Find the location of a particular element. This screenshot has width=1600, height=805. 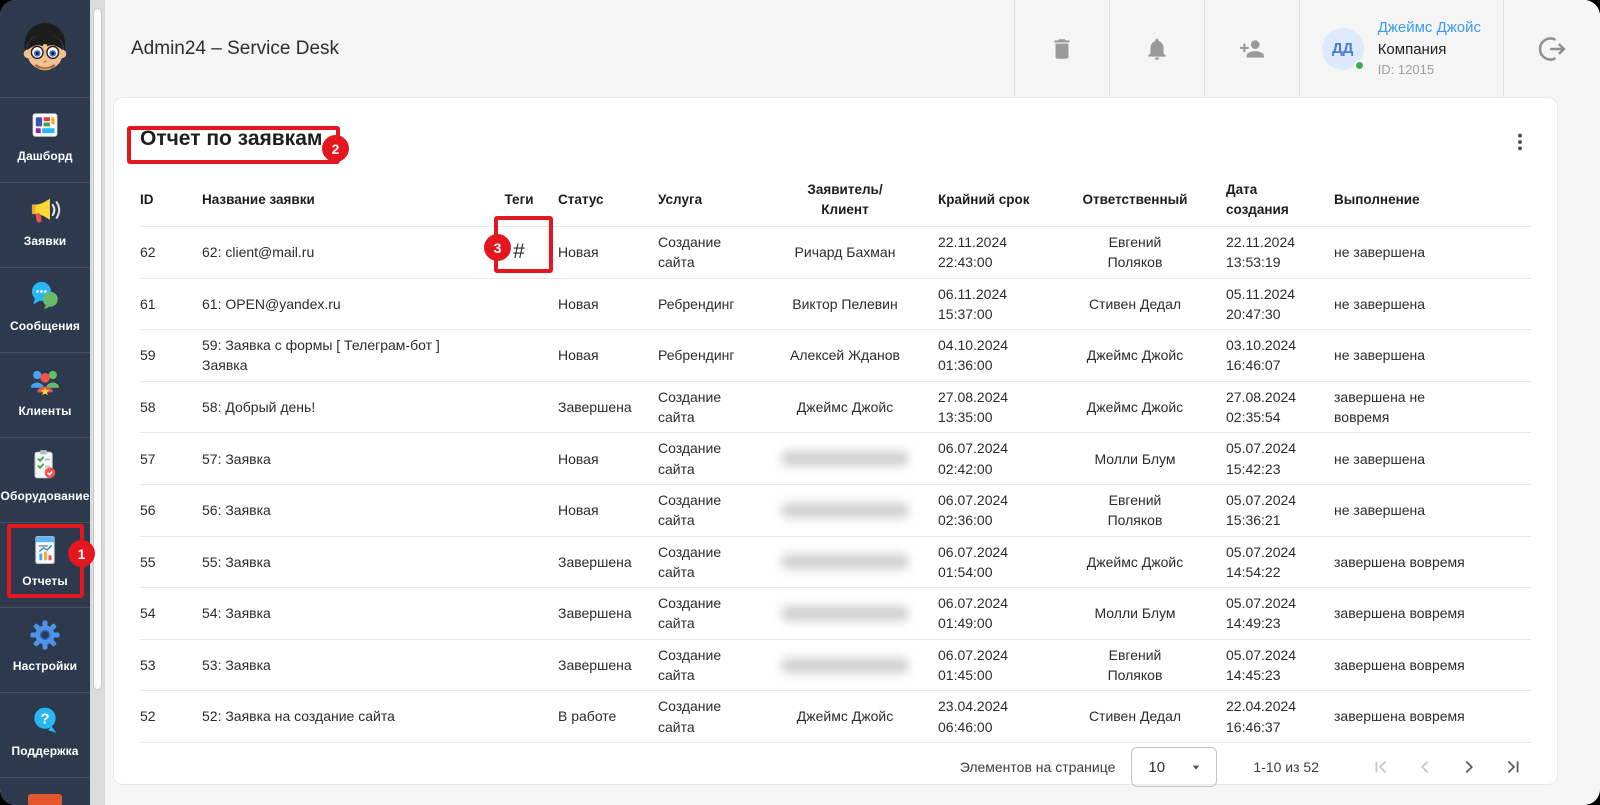

cell-deadline: 06.11.2024 15:37:00 is located at coordinates (973, 303).